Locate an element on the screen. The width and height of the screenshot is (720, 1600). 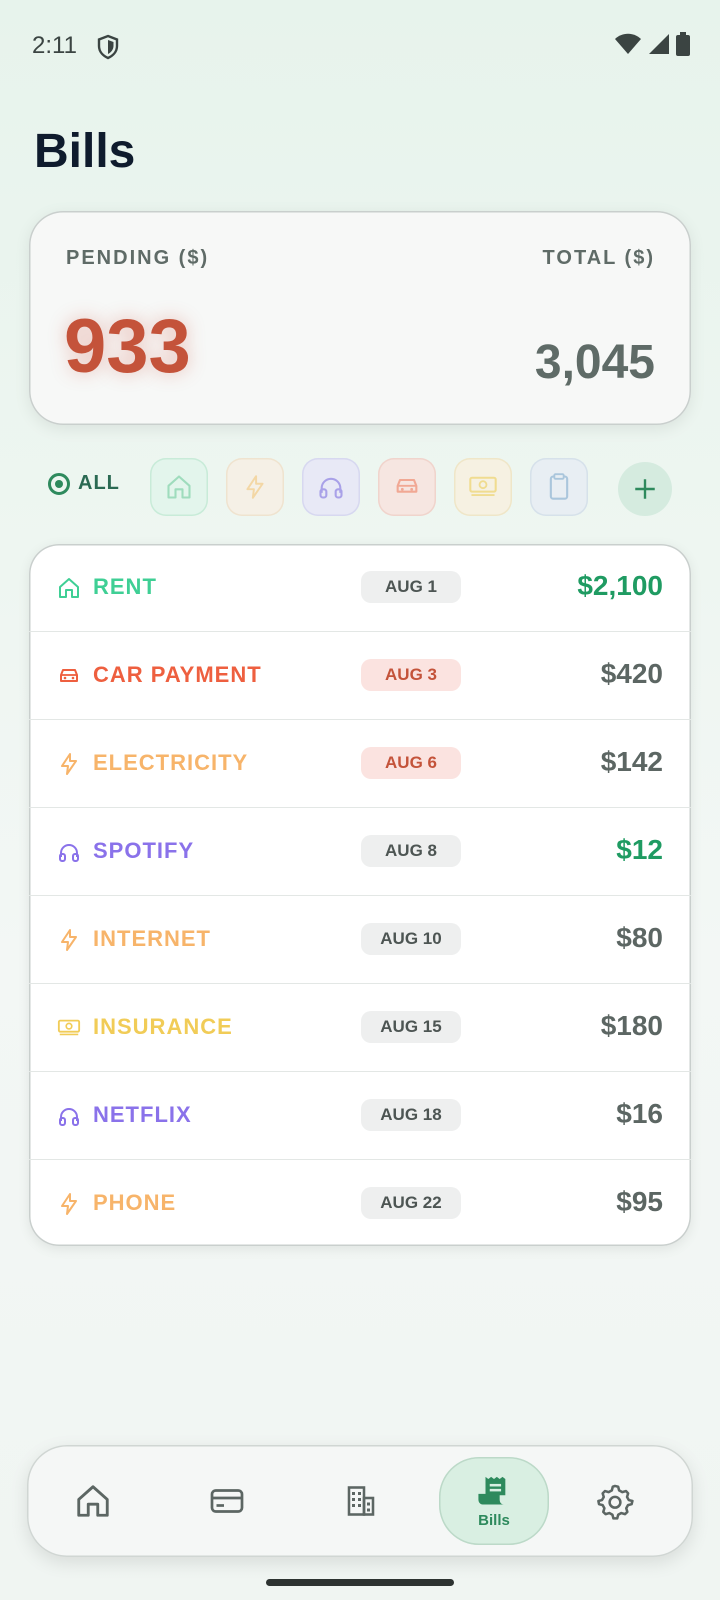
bill-date: AUG 18 is located at coordinates (411, 1115).